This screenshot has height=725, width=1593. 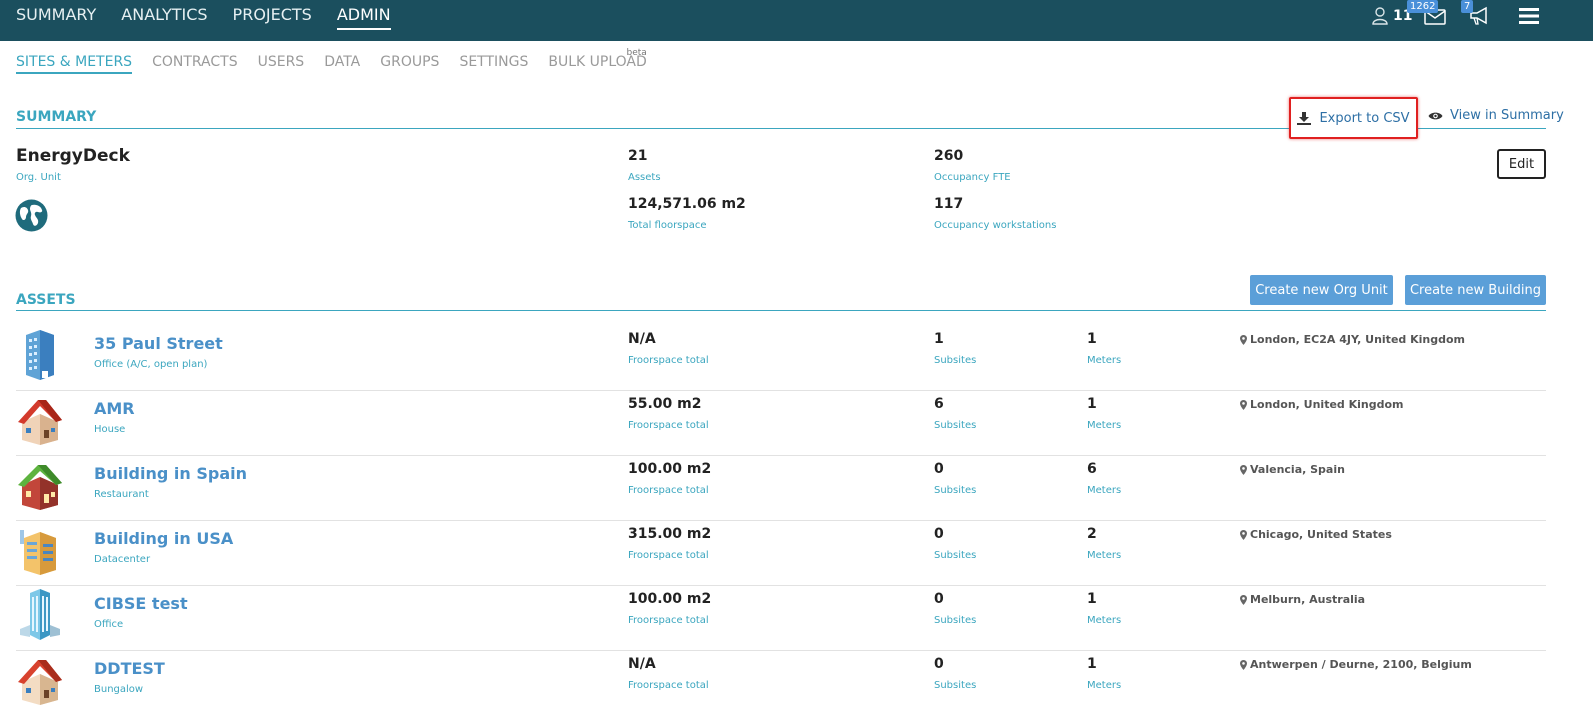 I want to click on asset-location: Antwerpen / Deurne, 2100, Belgium, so click(x=1356, y=664).